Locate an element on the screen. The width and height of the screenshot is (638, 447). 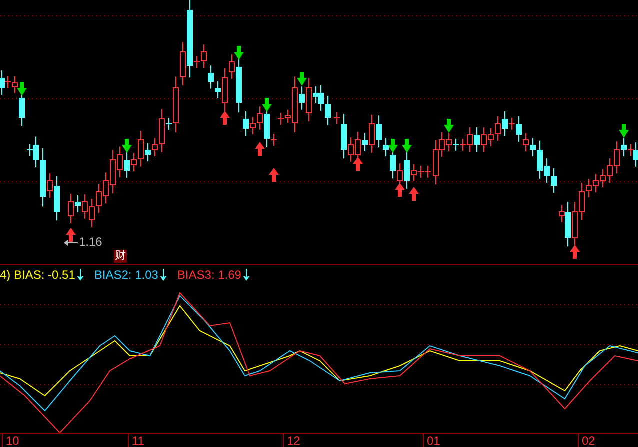
axis-label: 02 is located at coordinates (587, 440).